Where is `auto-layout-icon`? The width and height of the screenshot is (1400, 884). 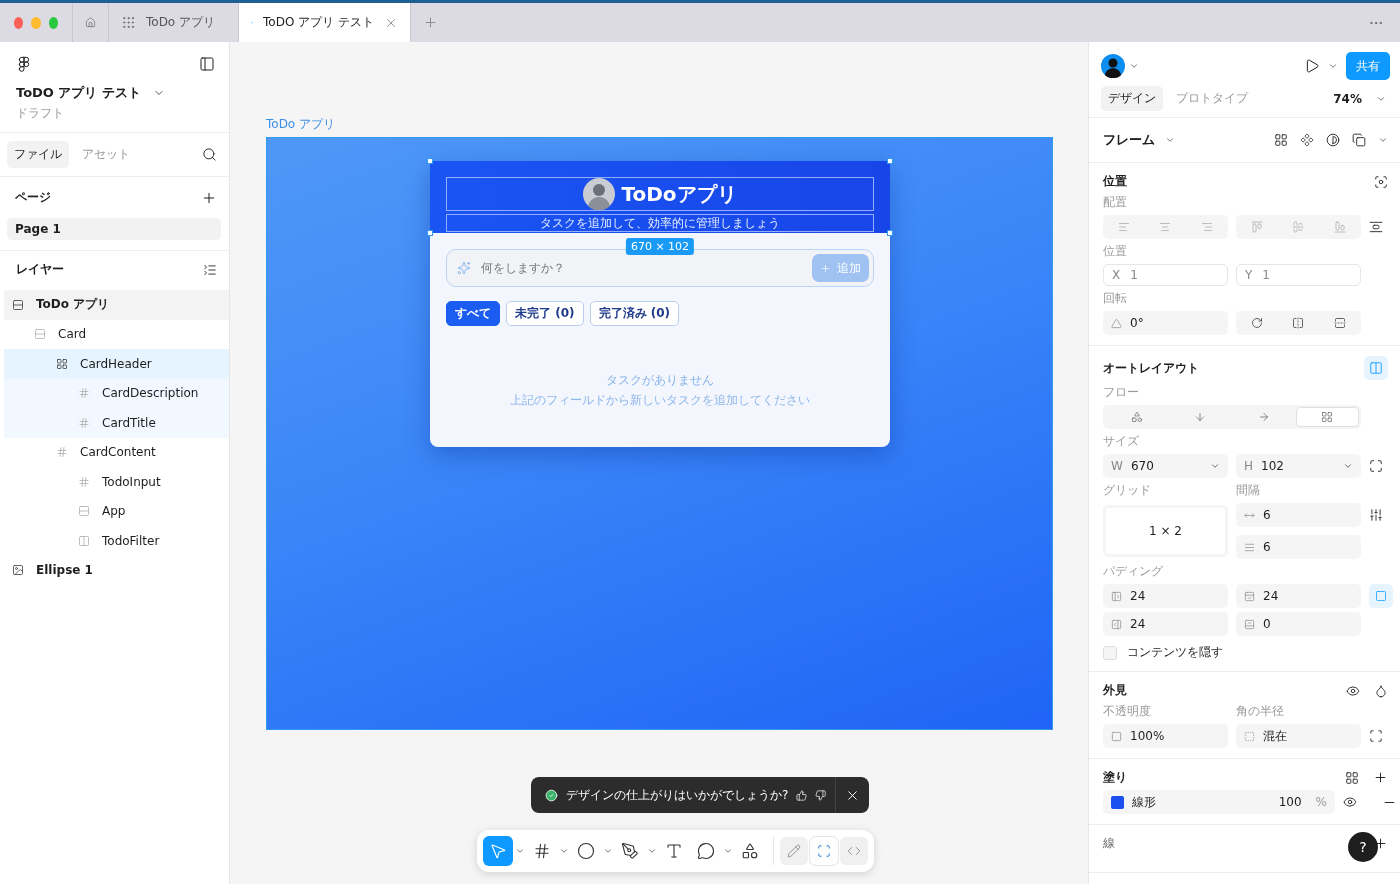
auto-layout-icon is located at coordinates (1376, 368).